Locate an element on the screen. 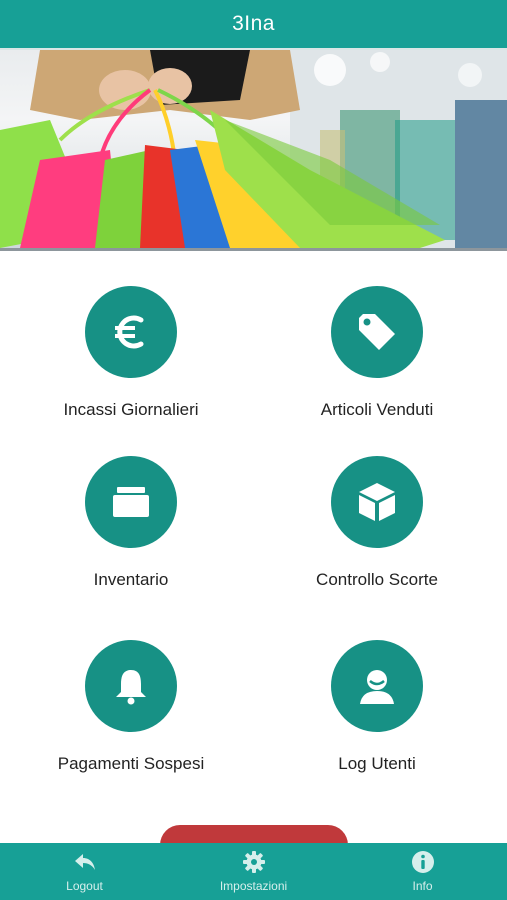 This screenshot has width=507, height=900. menu-tile-articoli-venduti: Articoli Venduti is located at coordinates (377, 356).